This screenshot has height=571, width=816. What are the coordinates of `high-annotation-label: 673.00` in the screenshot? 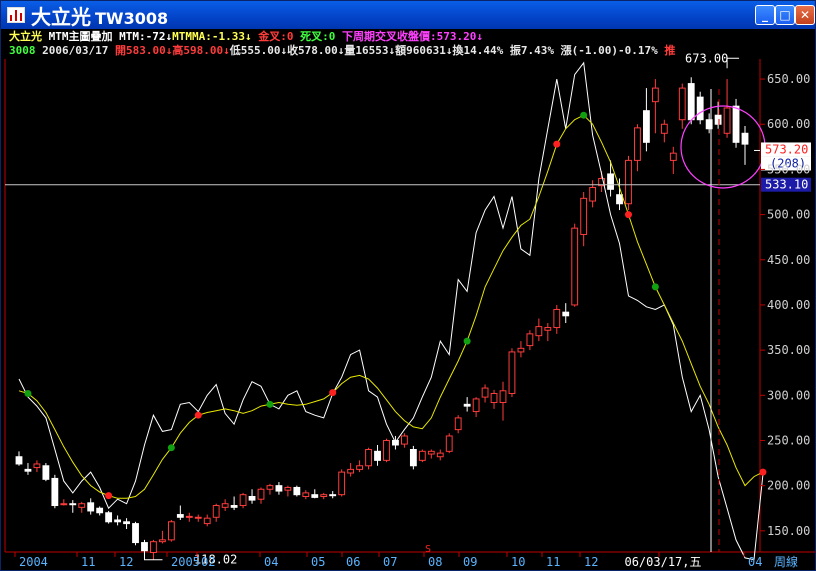 It's located at (706, 58).